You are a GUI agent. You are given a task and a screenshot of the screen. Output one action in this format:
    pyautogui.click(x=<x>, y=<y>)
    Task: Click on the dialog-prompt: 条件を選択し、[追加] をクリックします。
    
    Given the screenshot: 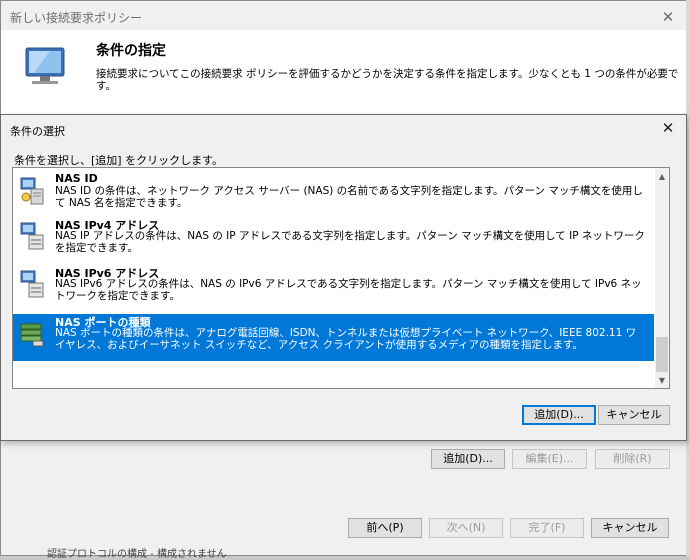 What is the action you would take?
    pyautogui.click(x=118, y=160)
    